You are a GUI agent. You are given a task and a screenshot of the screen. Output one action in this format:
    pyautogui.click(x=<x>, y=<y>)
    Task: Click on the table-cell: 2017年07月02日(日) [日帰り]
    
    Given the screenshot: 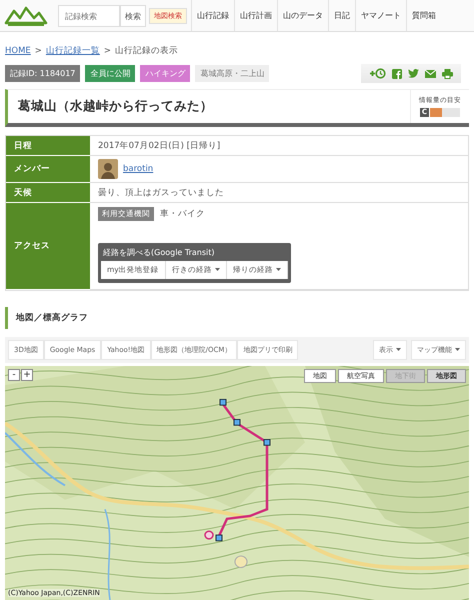 What is the action you would take?
    pyautogui.click(x=279, y=146)
    